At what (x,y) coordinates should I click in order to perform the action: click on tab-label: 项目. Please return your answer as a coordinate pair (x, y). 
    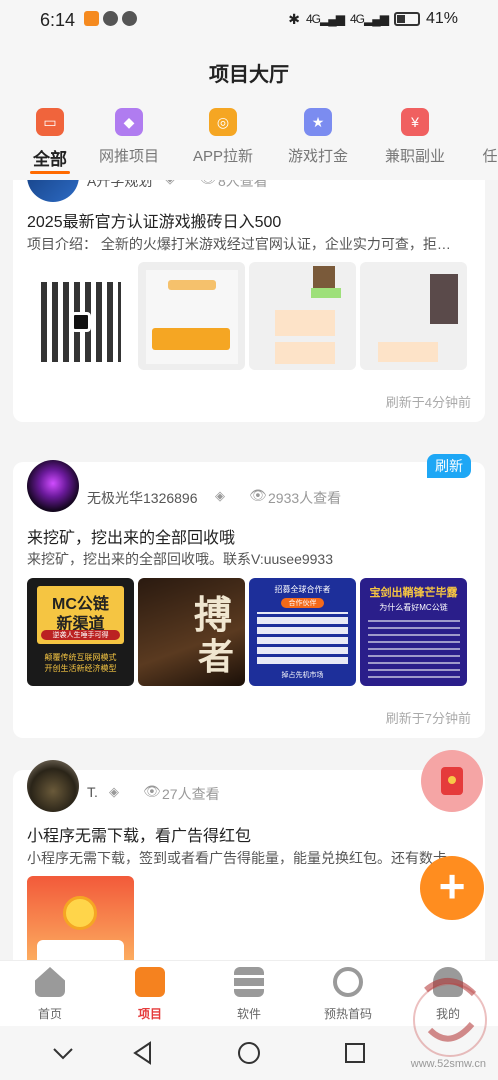
    Looking at the image, I should click on (149, 1014).